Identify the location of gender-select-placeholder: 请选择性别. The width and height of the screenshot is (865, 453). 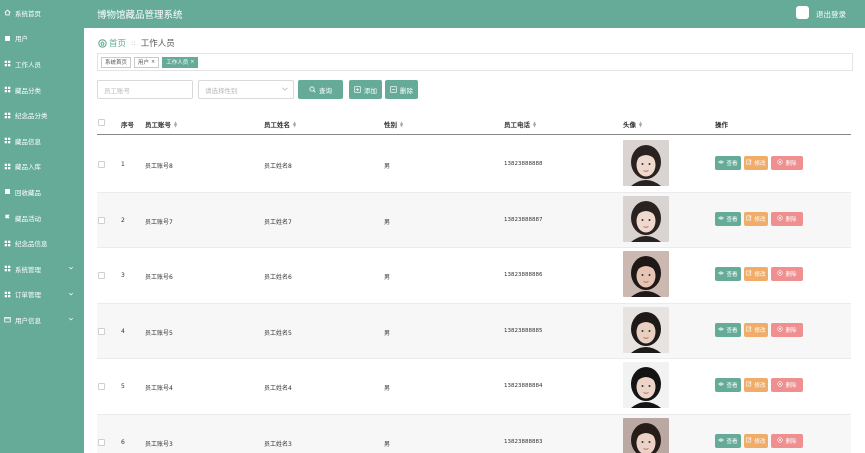
(221, 90).